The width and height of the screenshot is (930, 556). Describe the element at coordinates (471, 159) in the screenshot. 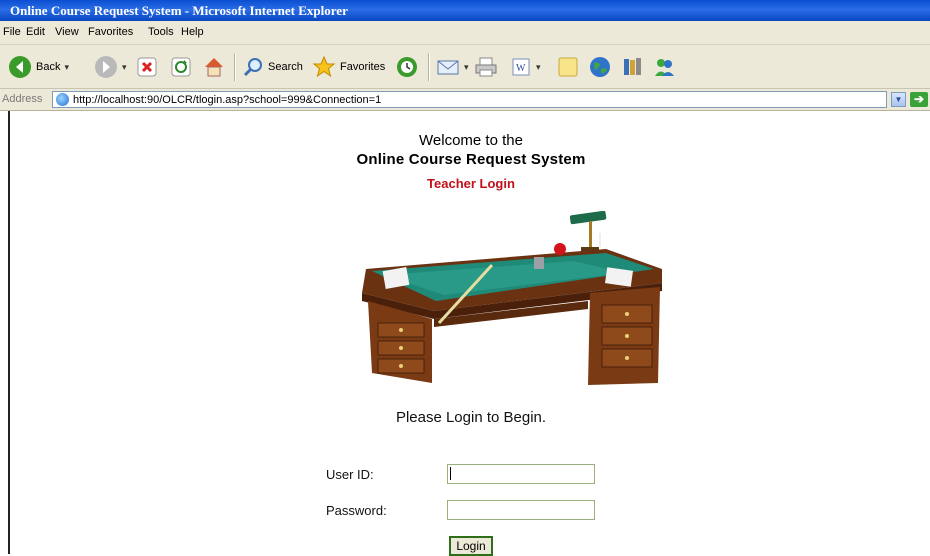

I see `page-title: Online Course Request System` at that location.